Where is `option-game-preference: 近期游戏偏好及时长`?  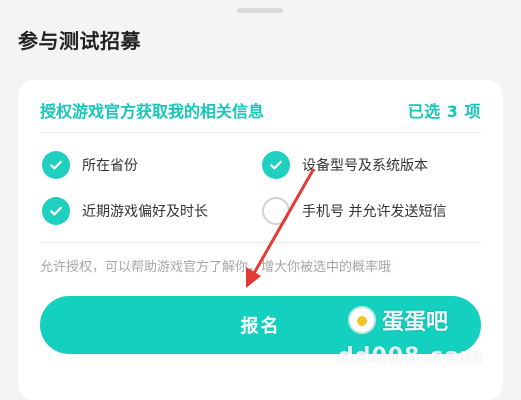 option-game-preference: 近期游戏偏好及时长 is located at coordinates (125, 211).